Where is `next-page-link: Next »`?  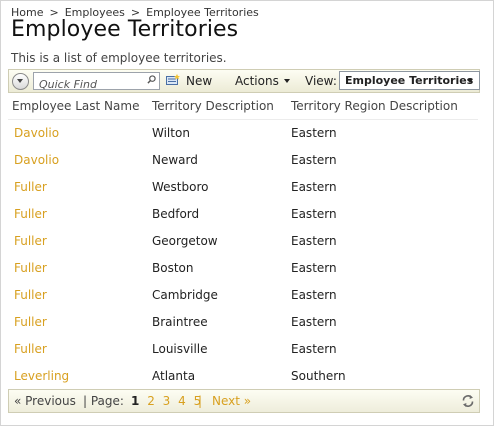
next-page-link: Next » is located at coordinates (231, 401).